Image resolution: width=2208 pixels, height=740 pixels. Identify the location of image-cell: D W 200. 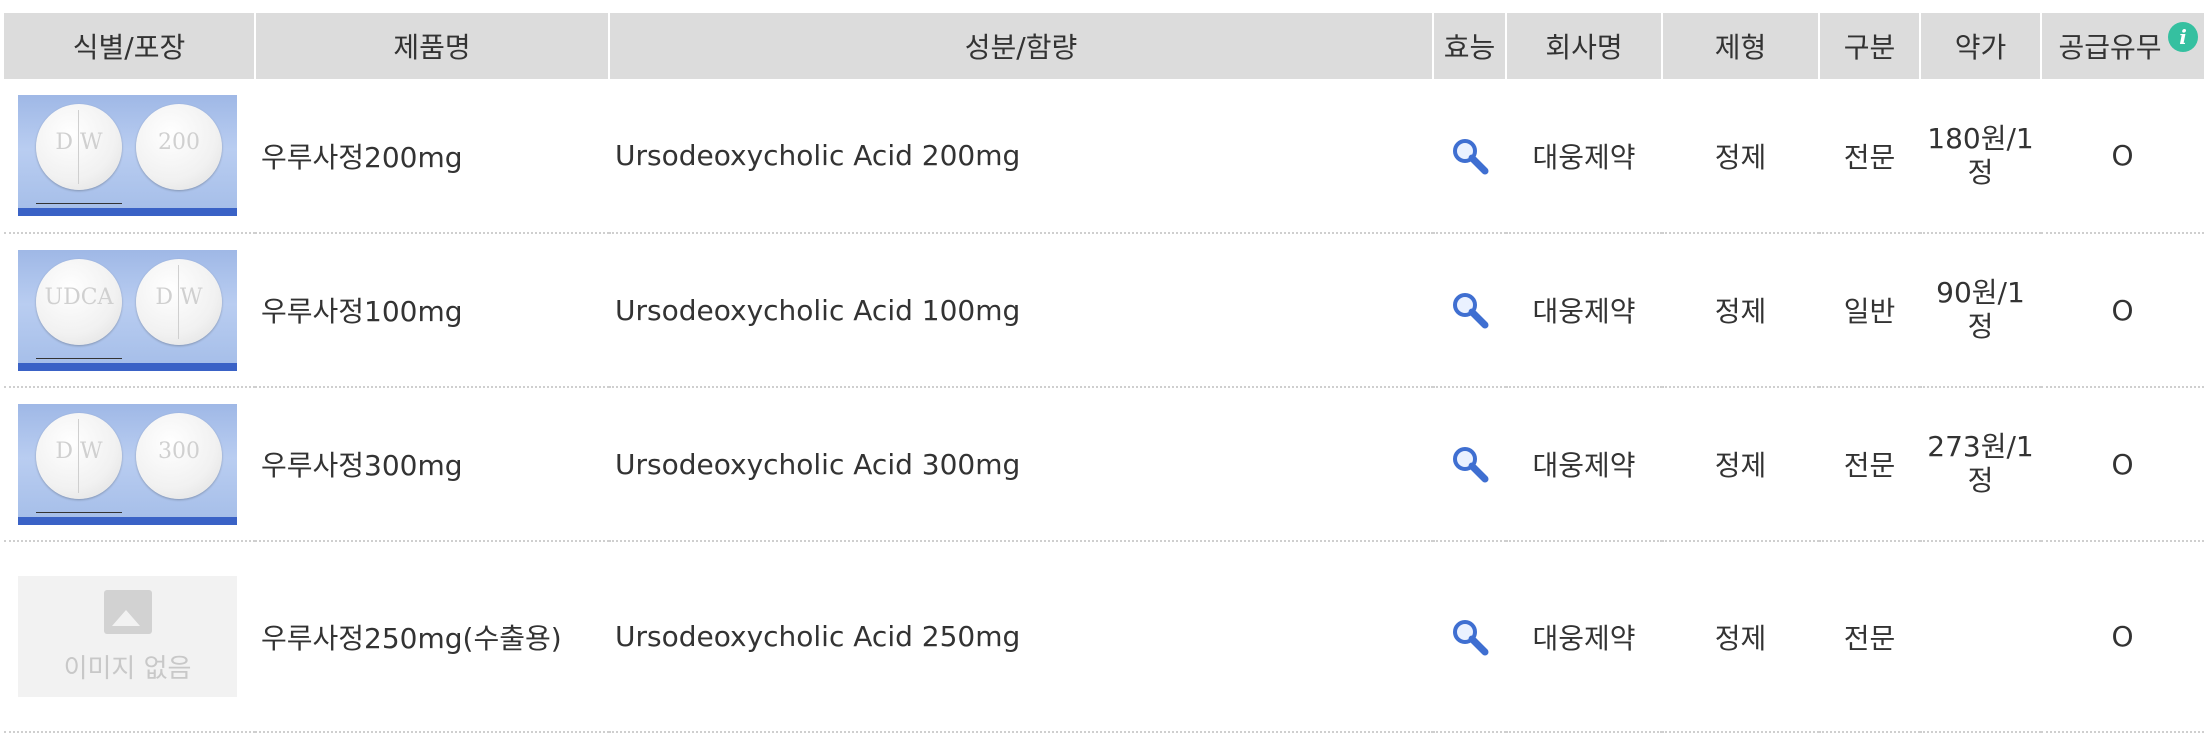
(129, 156).